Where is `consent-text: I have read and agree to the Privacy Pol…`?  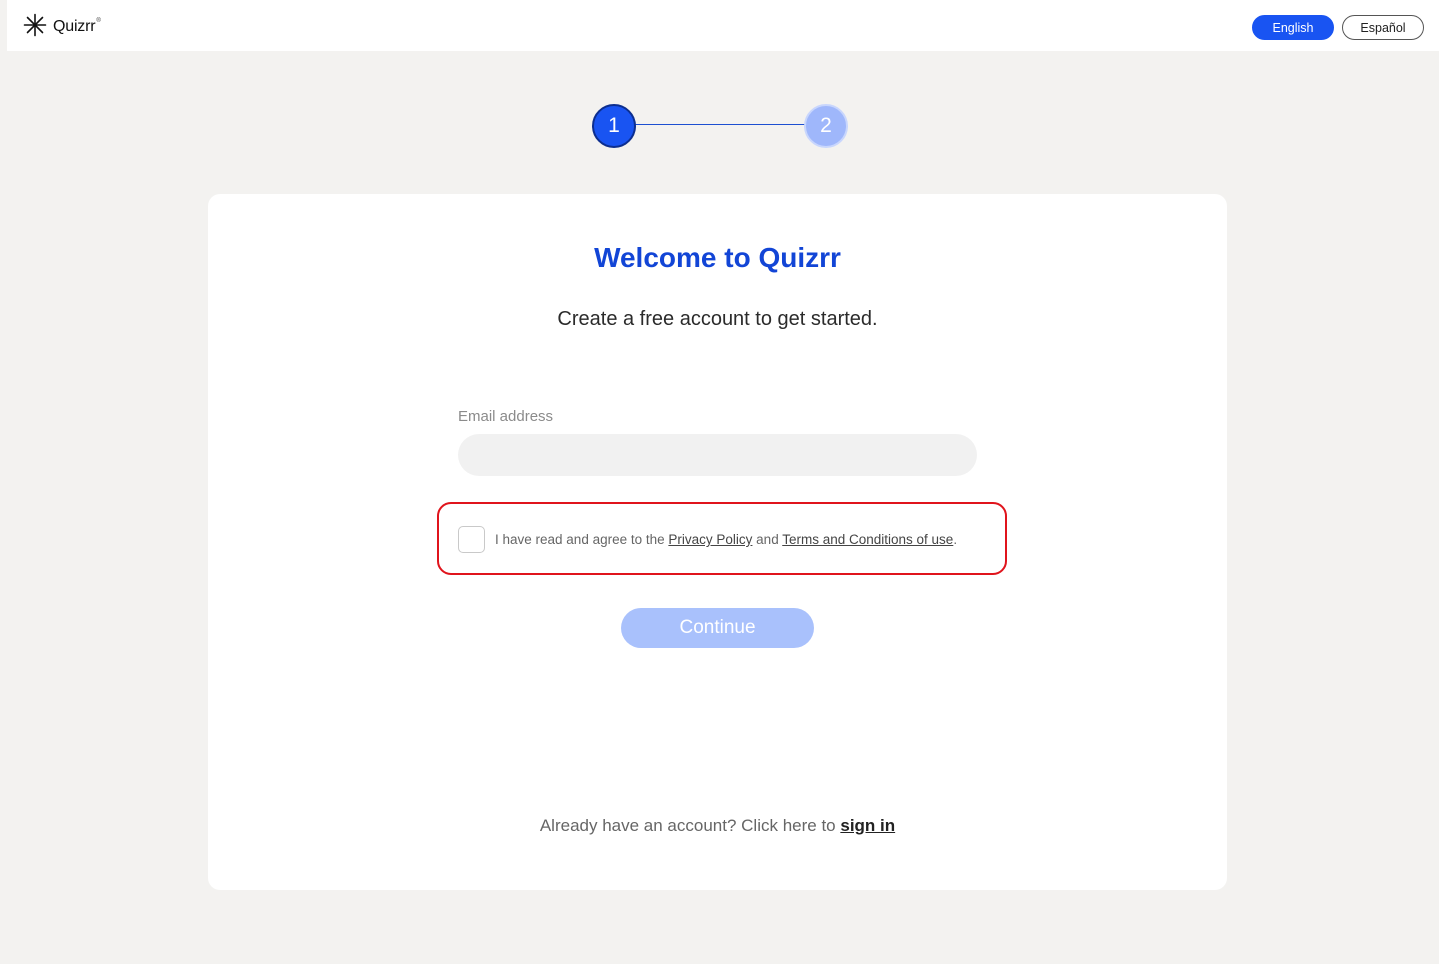 consent-text: I have read and agree to the Privacy Pol… is located at coordinates (726, 539).